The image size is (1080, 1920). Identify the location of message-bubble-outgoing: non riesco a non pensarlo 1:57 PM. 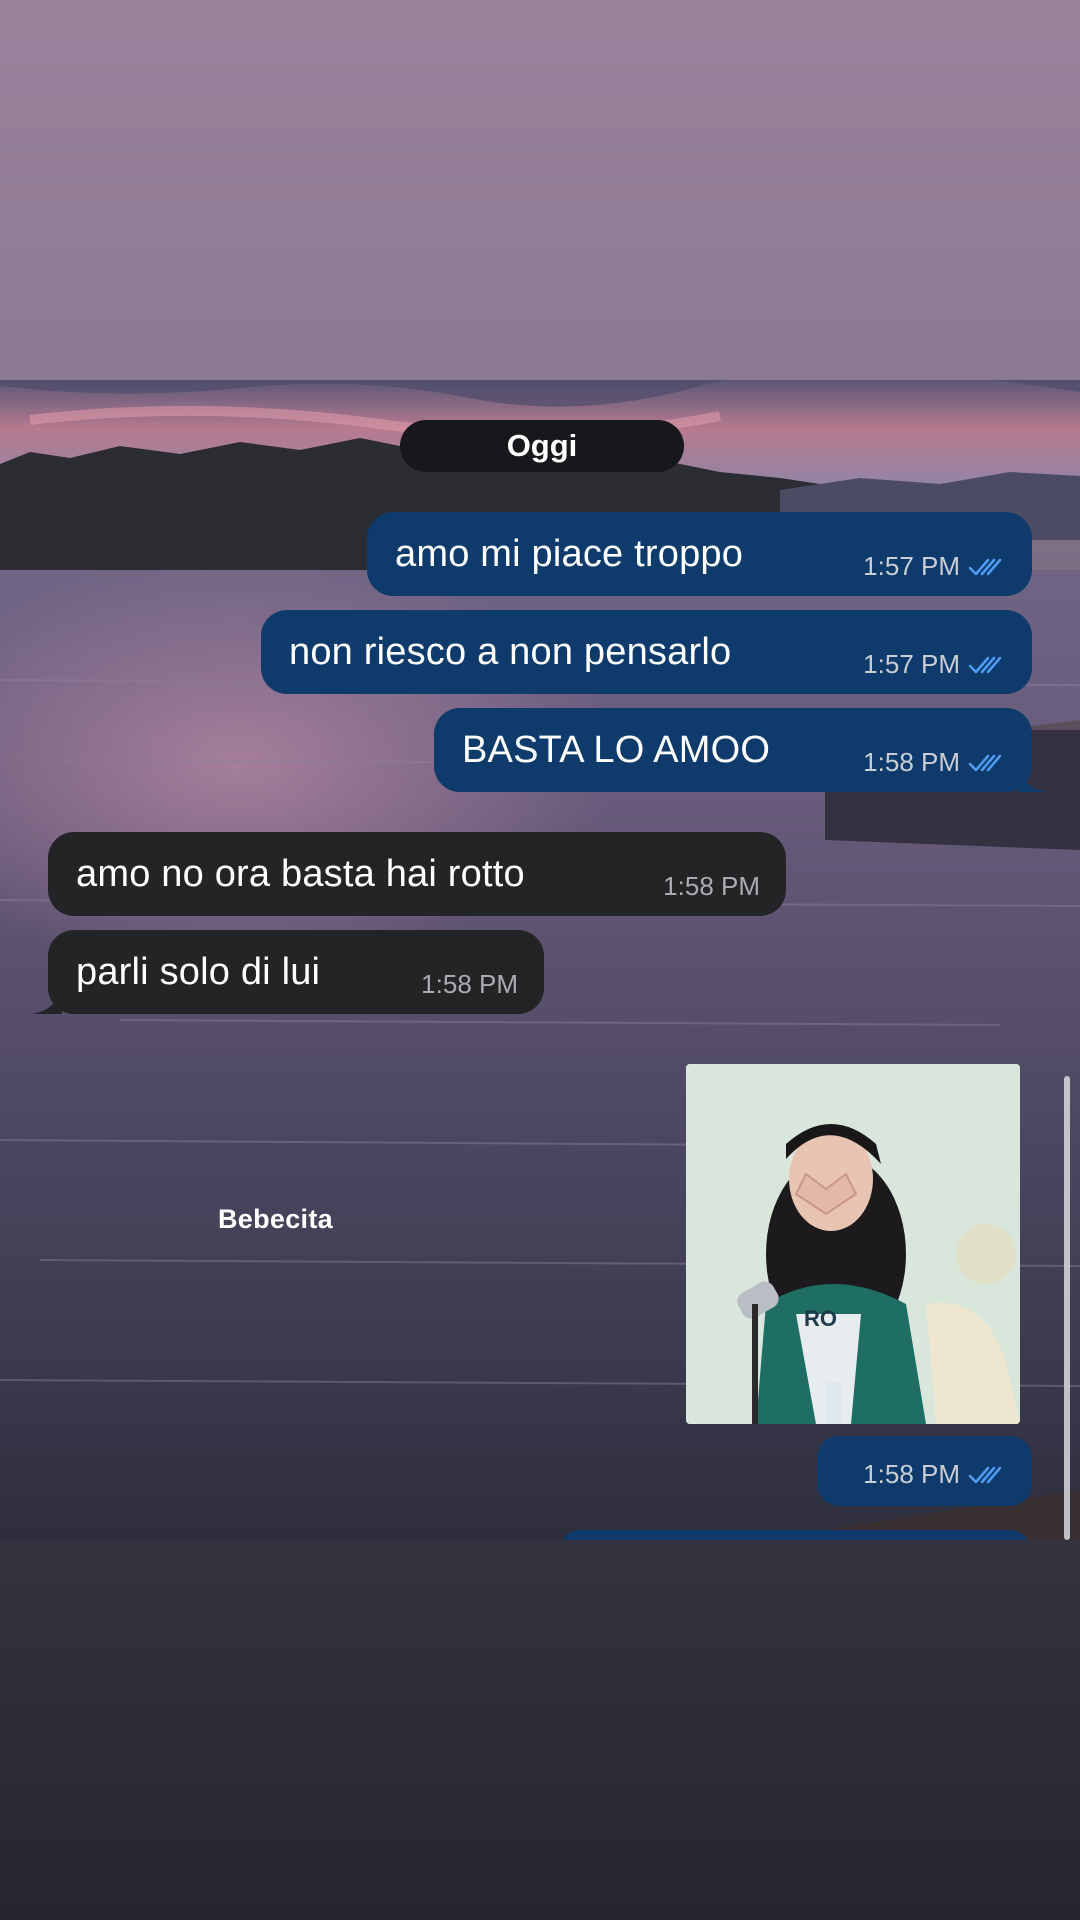
(646, 652).